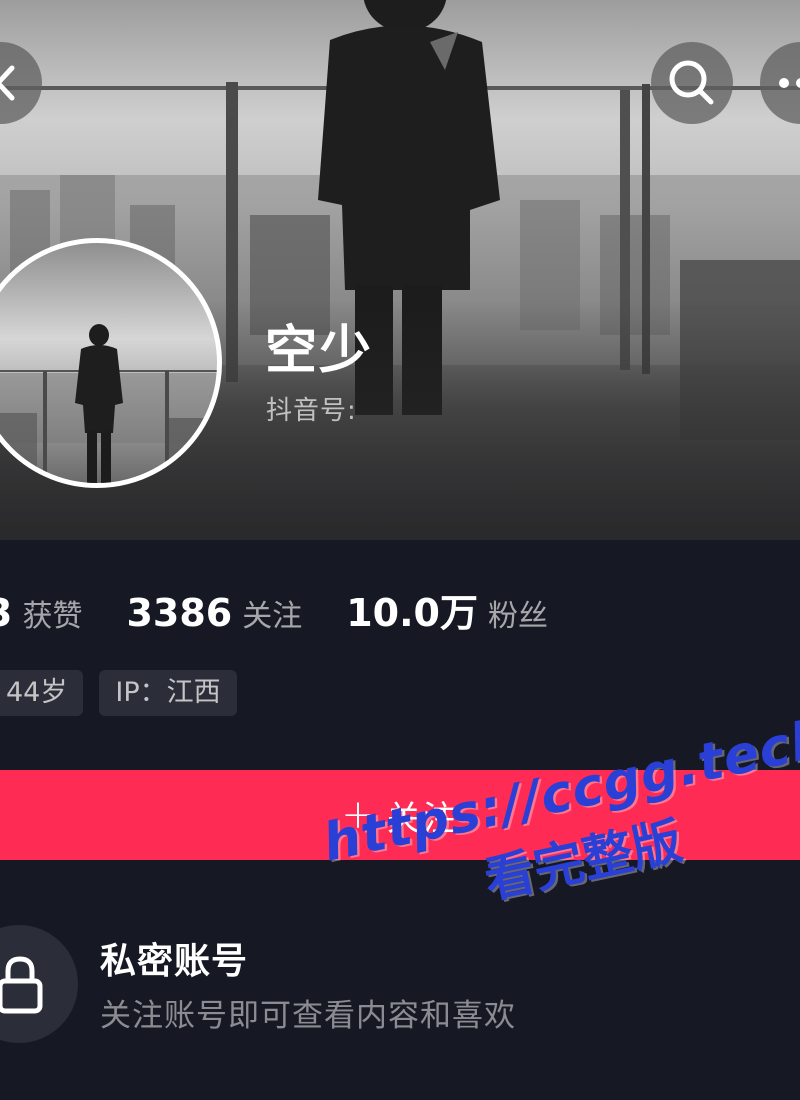 This screenshot has width=800, height=1100. I want to click on stat-value: 3386, so click(179, 613).